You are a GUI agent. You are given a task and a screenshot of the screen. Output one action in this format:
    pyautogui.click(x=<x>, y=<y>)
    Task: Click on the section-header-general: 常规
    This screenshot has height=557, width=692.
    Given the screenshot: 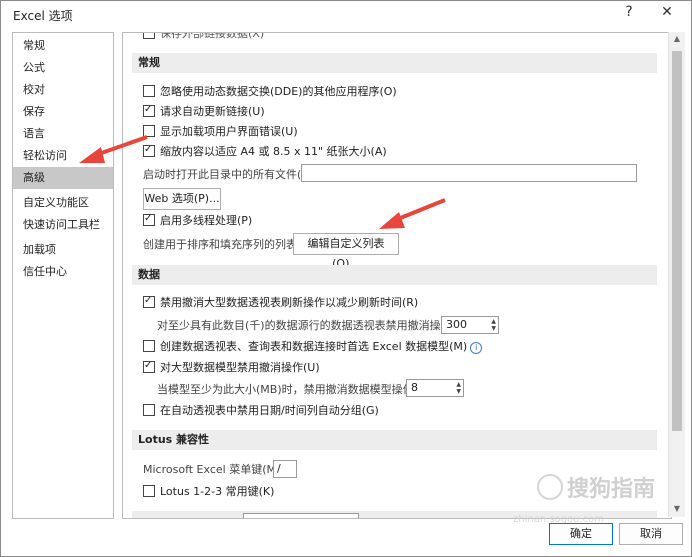 What is the action you would take?
    pyautogui.click(x=394, y=63)
    